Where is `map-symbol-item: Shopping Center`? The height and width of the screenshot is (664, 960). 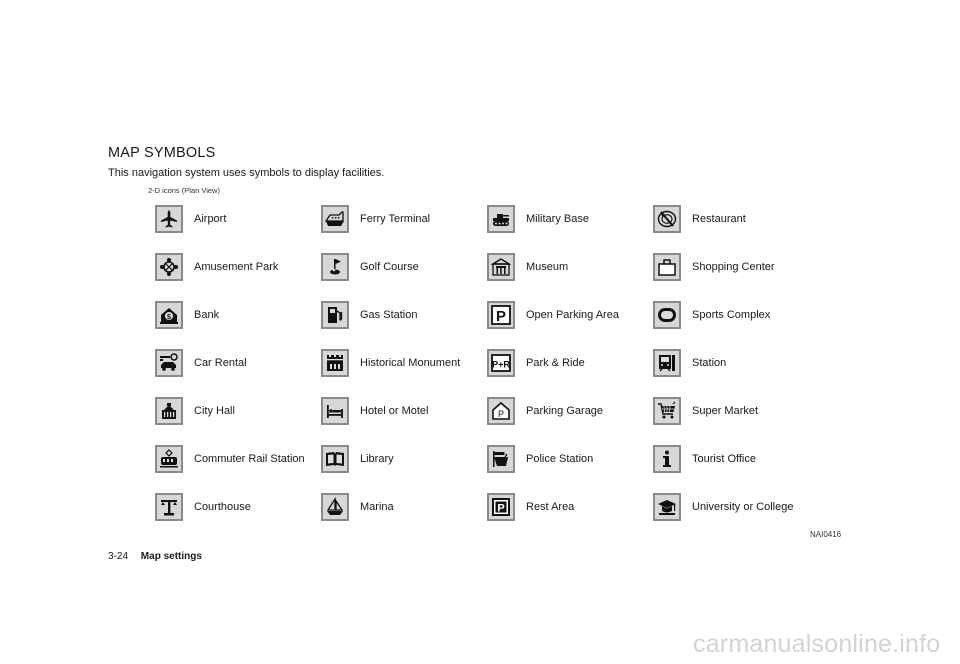
map-symbol-item: Shopping Center is located at coordinates (736, 267).